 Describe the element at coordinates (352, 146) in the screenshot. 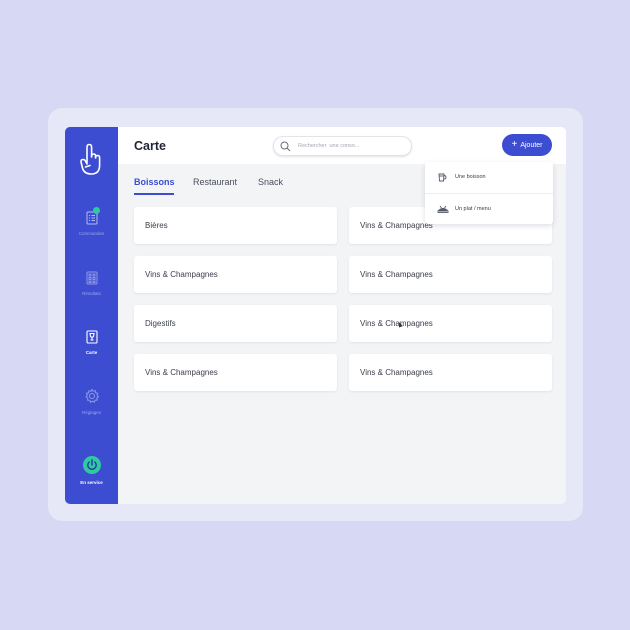

I see `search-input` at that location.